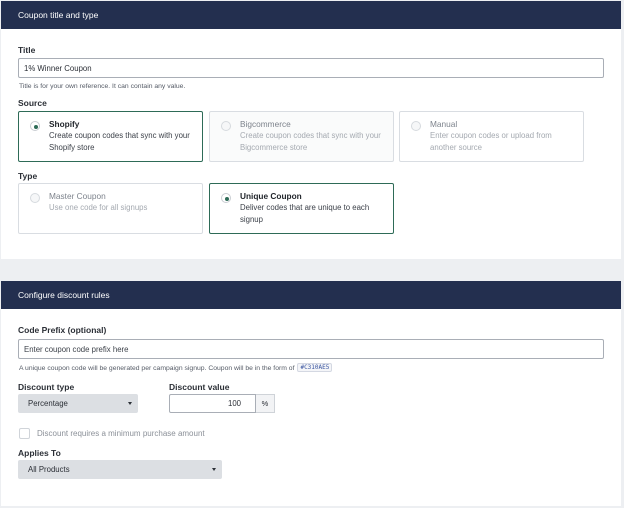  I want to click on panel-title-discount: Configure discount rules, so click(64, 295).